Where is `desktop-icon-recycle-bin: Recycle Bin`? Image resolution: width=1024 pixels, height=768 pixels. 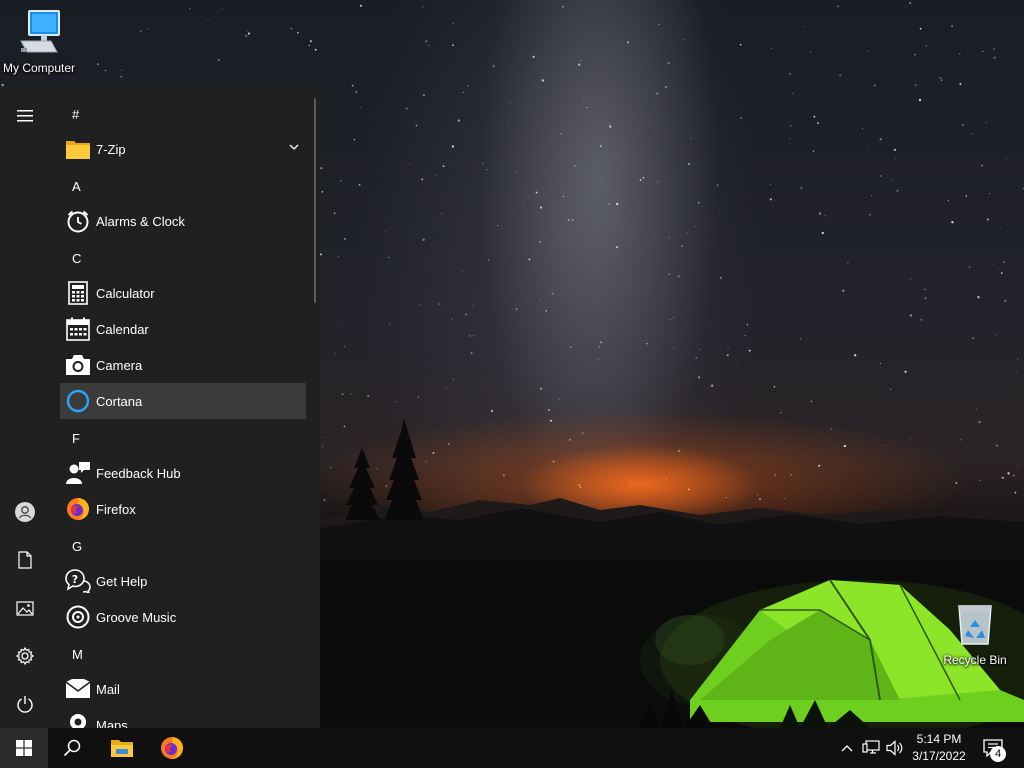
desktop-icon-recycle-bin: Recycle Bin is located at coordinates (975, 634).